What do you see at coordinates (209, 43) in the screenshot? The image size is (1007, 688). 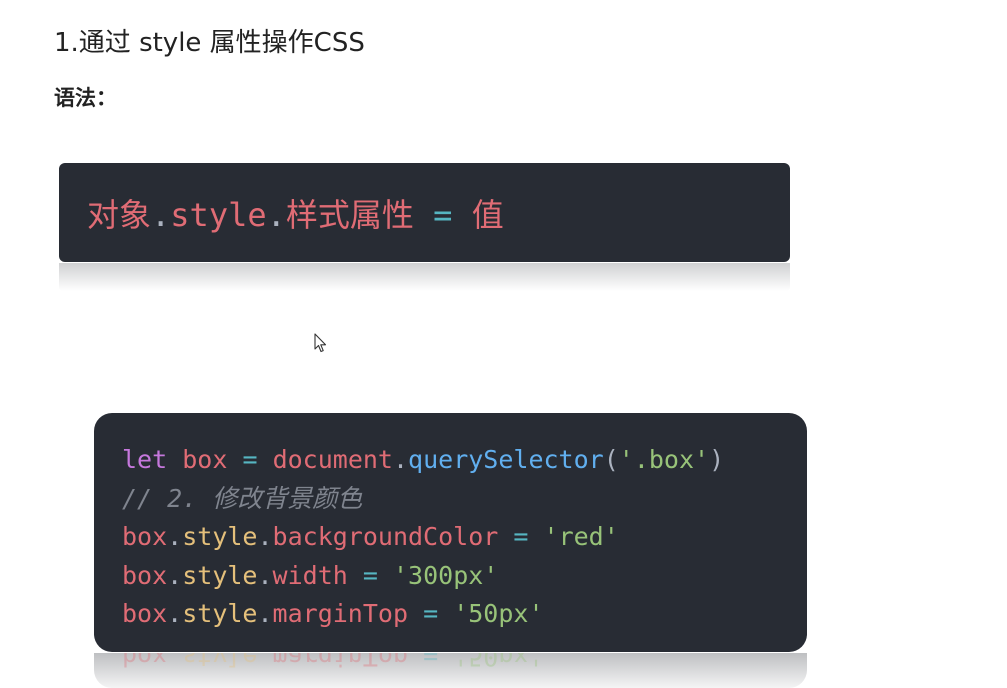 I see `section-heading: 1.通过 style 属性操作CSS` at bounding box center [209, 43].